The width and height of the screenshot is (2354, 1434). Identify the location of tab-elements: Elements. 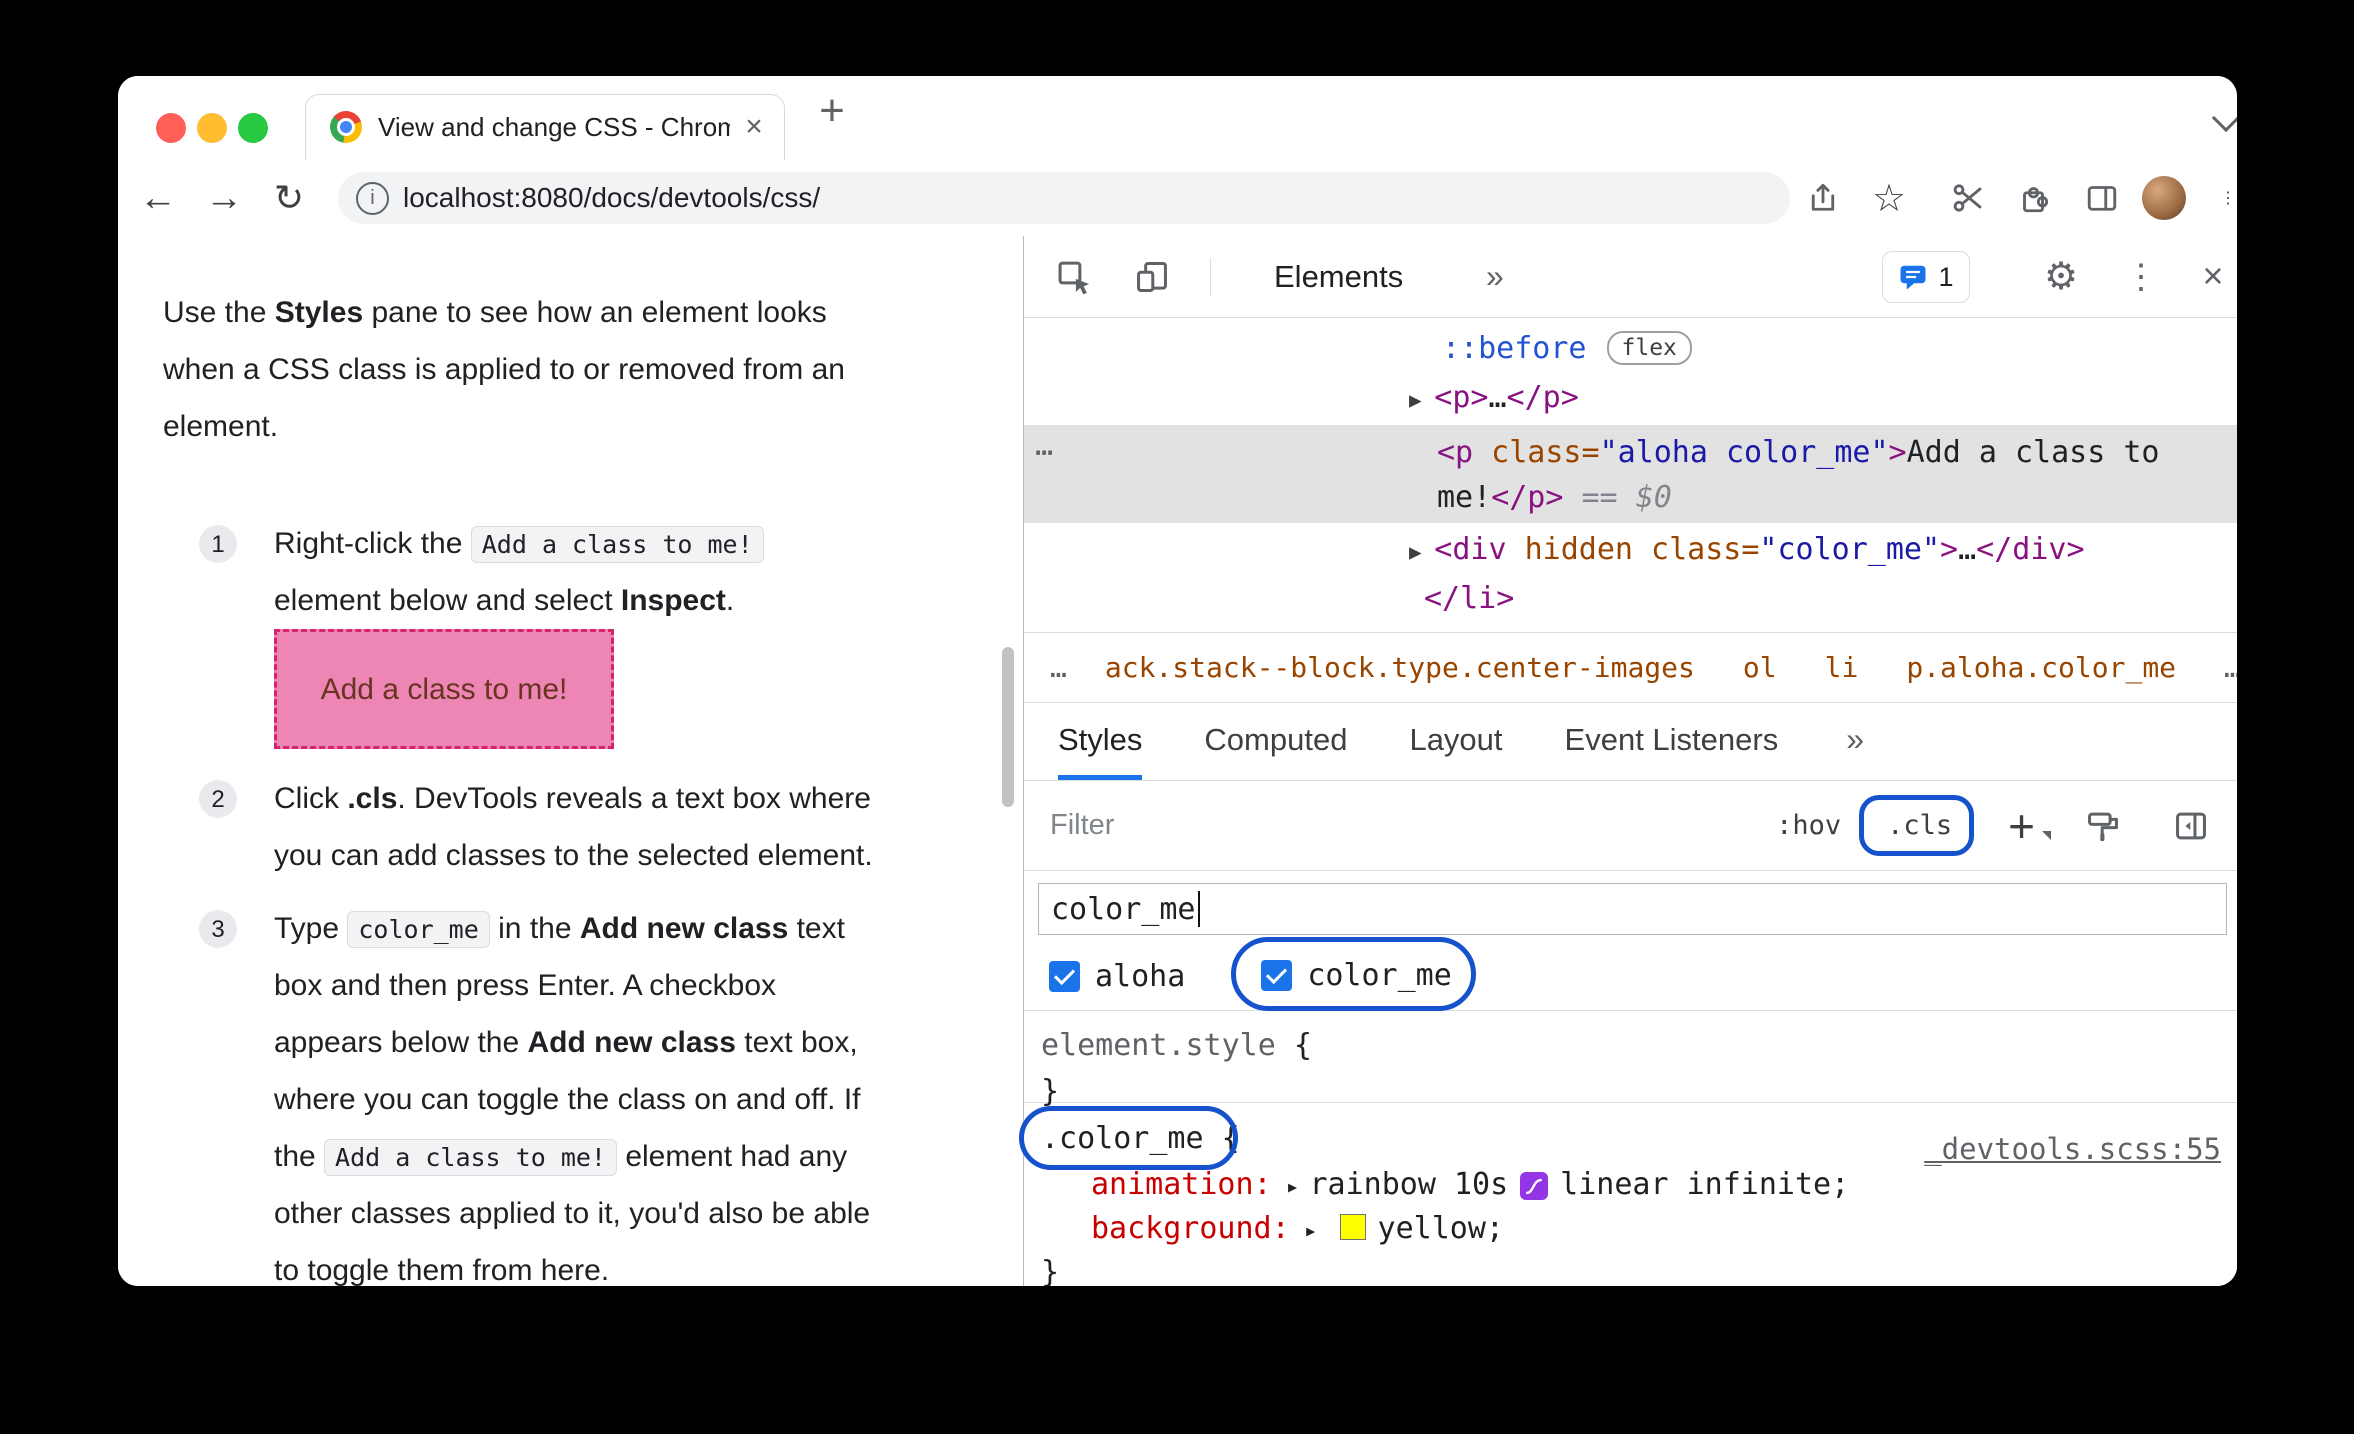
(1338, 277).